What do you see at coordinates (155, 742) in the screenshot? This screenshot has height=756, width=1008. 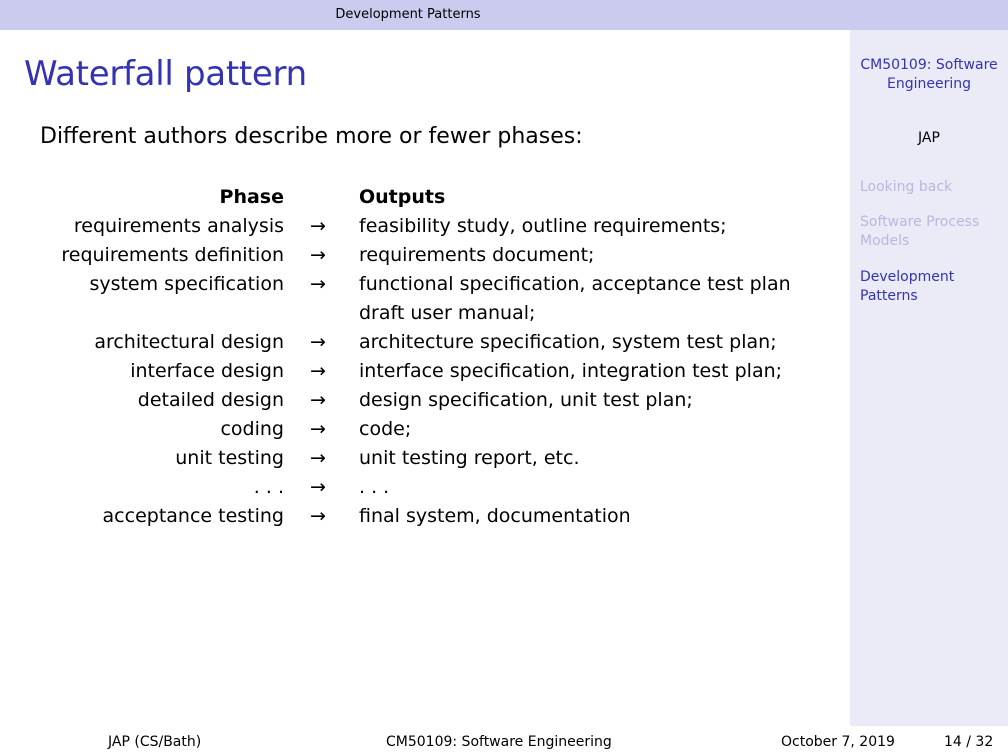 I see `footer-author: JAP (CS/Bath)` at bounding box center [155, 742].